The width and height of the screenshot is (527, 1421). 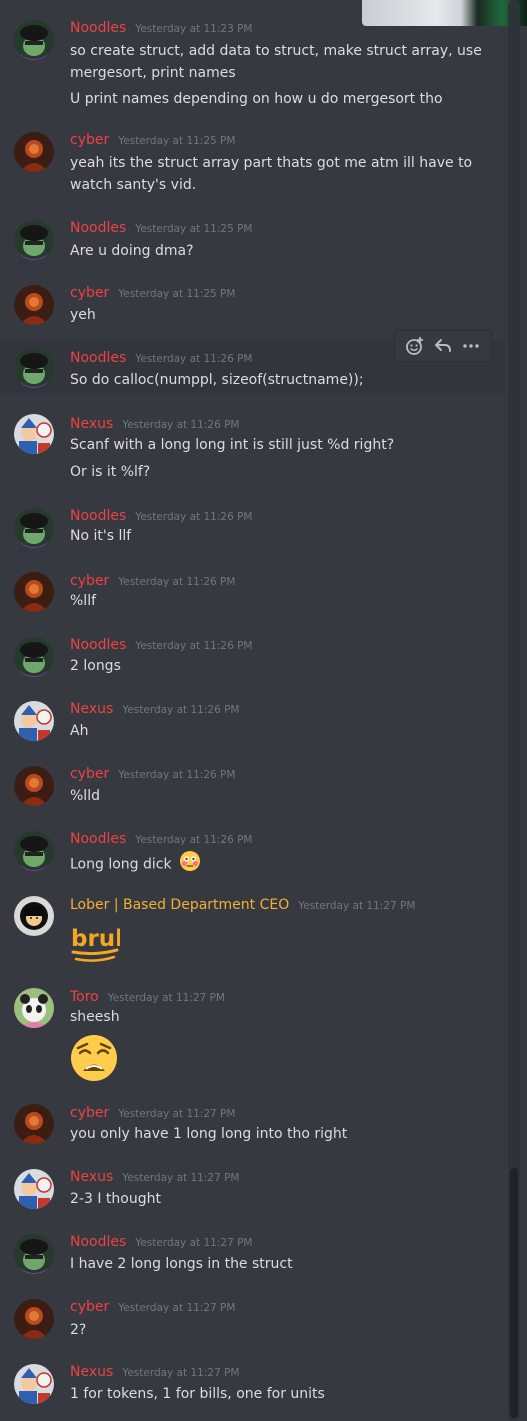 I want to click on message-text: No it's llf, so click(x=101, y=536).